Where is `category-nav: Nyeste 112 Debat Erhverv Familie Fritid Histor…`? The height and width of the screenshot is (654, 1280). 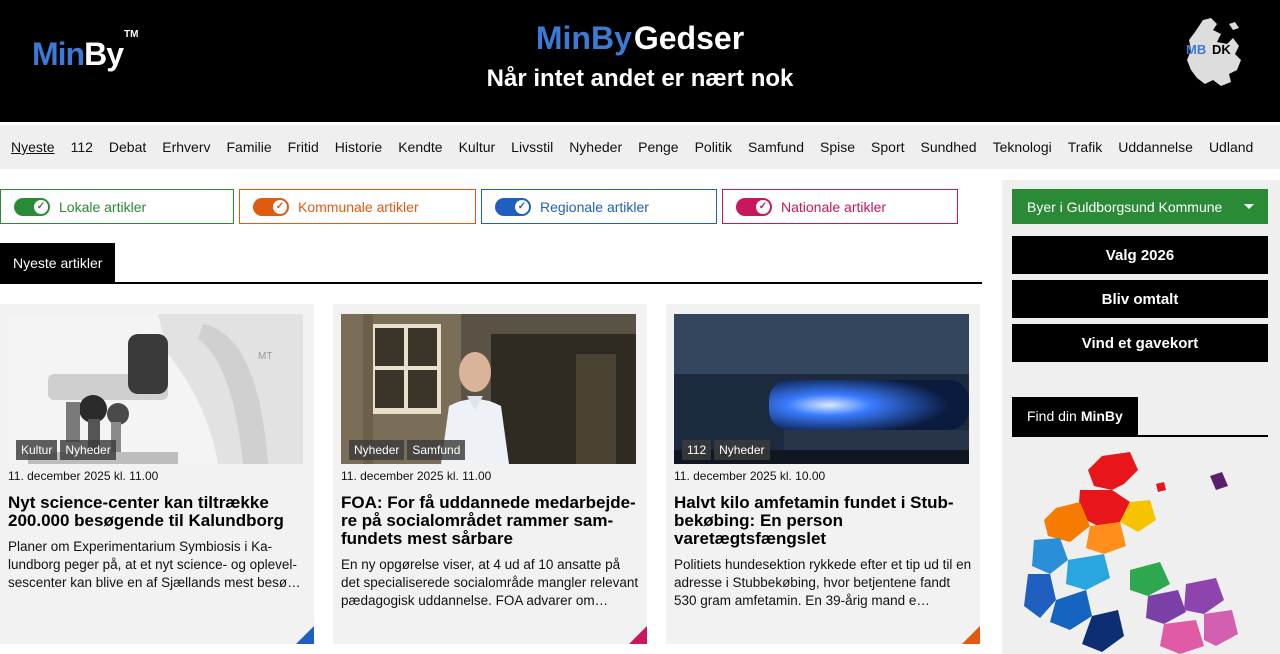
category-nav: Nyeste 112 Debat Erhverv Familie Fritid Histor… is located at coordinates (640, 147).